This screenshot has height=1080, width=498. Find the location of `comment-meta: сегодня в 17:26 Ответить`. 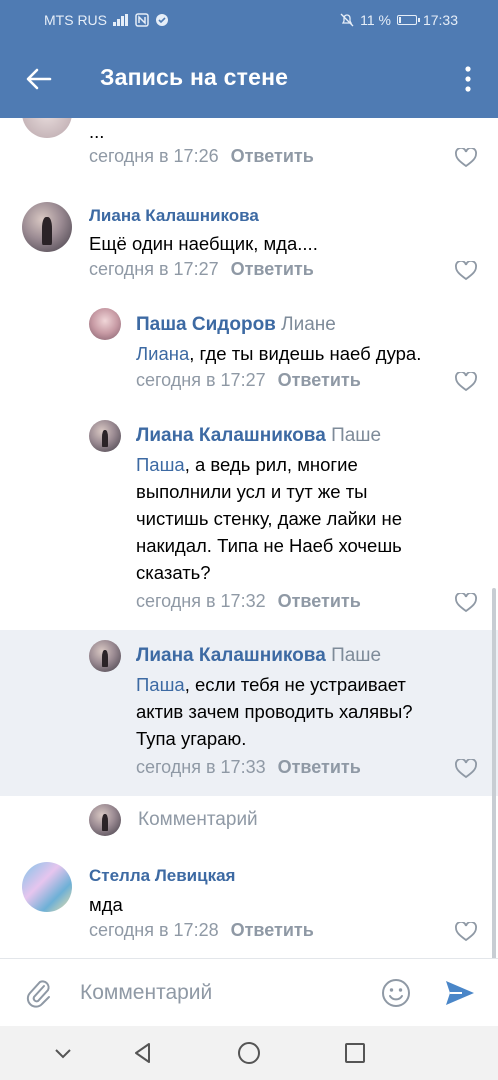

comment-meta: сегодня в 17:26 Ответить is located at coordinates (201, 156).